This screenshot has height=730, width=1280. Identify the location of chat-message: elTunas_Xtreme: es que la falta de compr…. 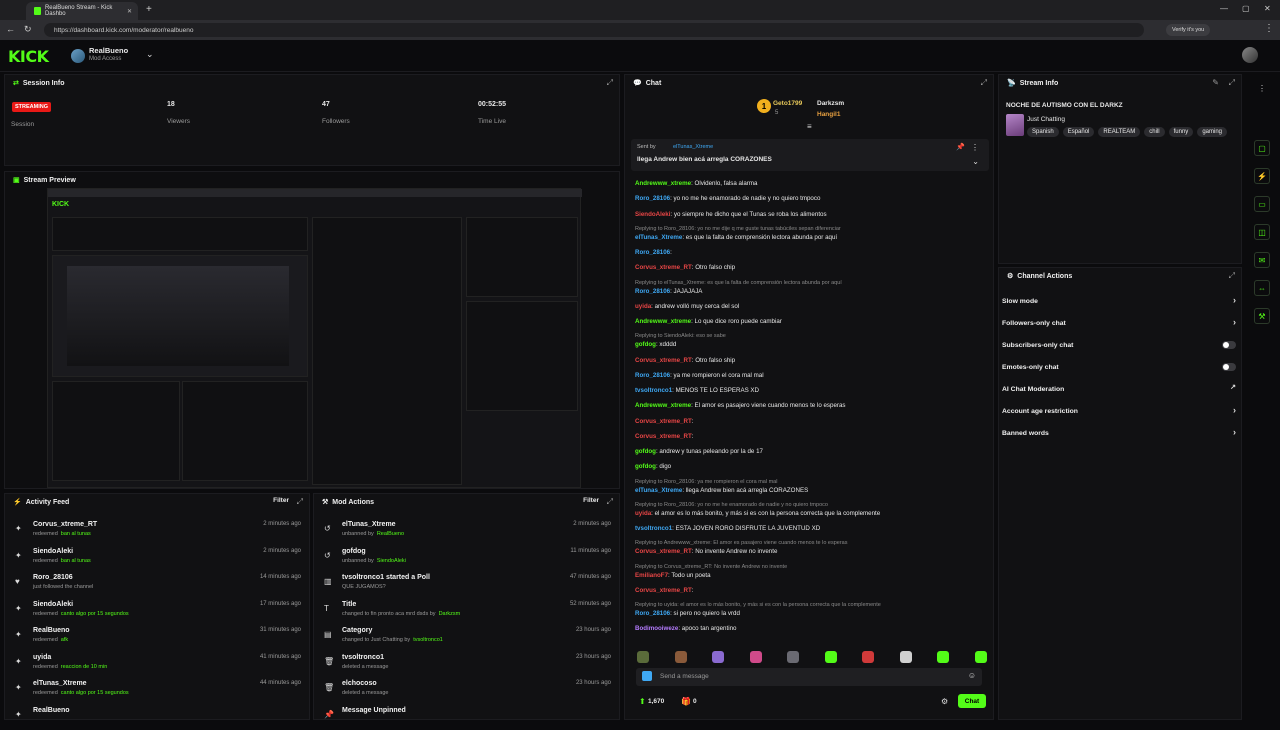
(812, 237).